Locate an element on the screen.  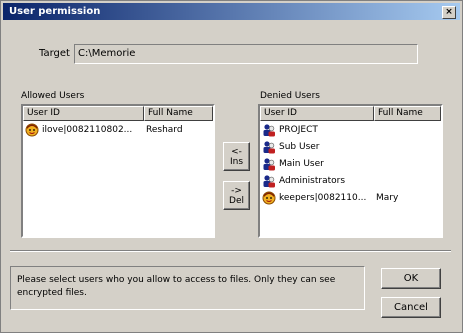
delete-button: -> Del is located at coordinates (236, 195).